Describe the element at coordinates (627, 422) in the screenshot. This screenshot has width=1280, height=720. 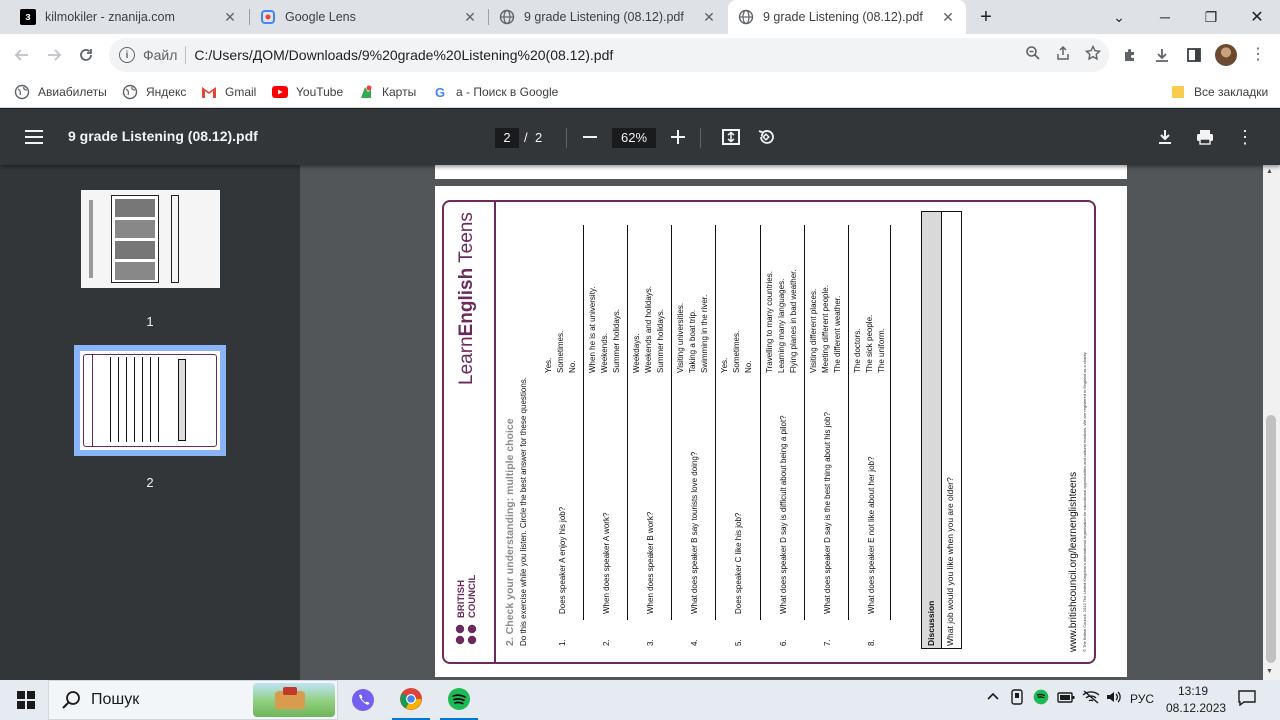
I see `question-divider` at that location.